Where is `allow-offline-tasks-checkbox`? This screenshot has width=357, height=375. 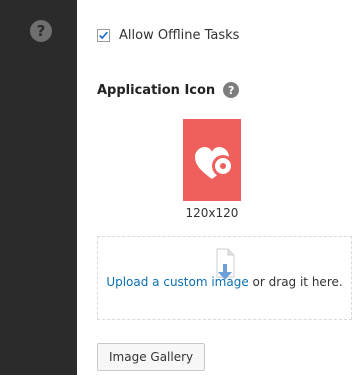 allow-offline-tasks-checkbox is located at coordinates (103, 35).